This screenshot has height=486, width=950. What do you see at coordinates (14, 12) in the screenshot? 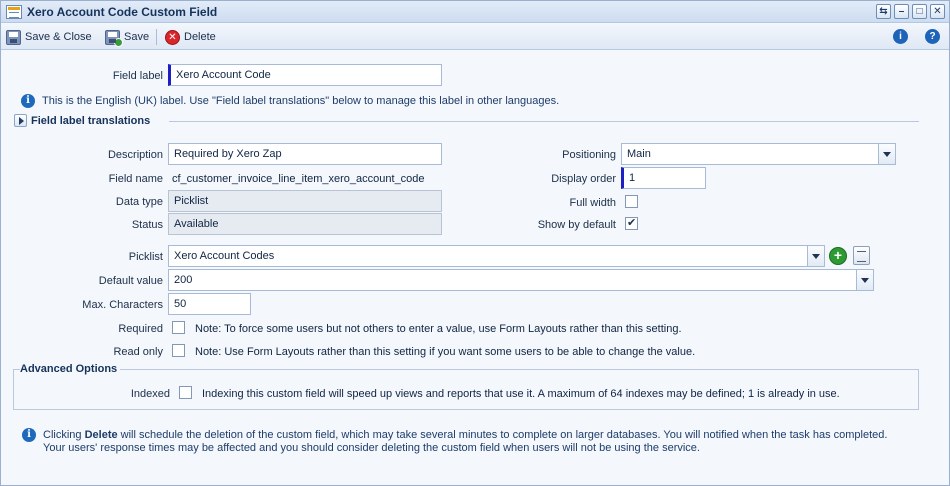
I see `form-window-icon` at bounding box center [14, 12].